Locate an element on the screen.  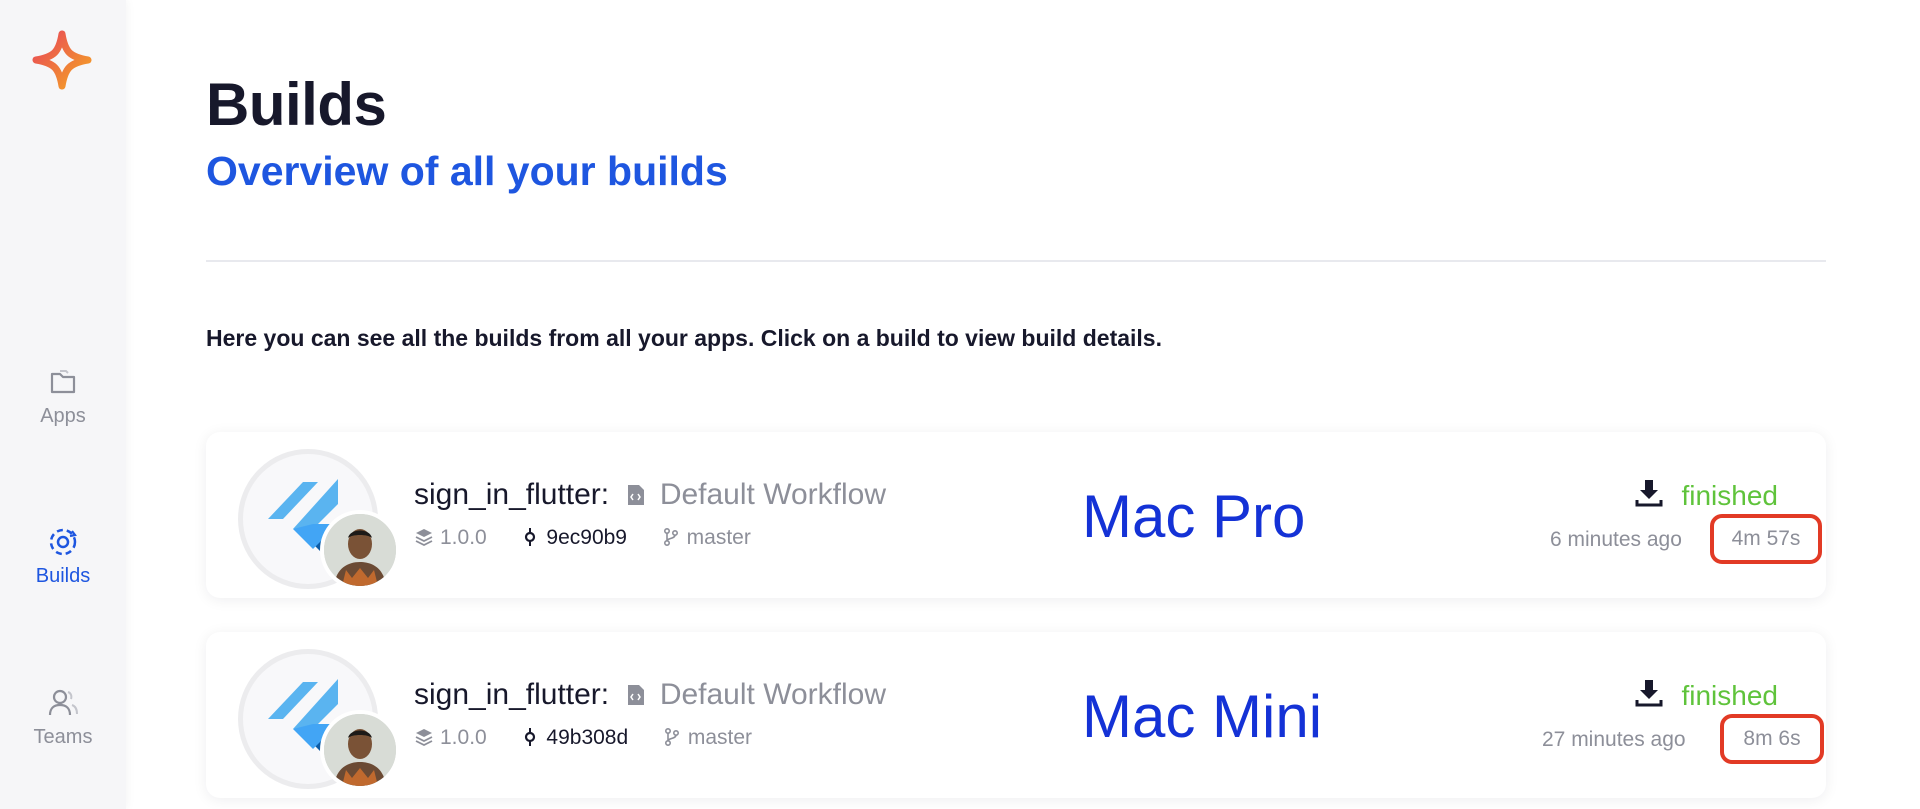
build-time-ago: 27 minutes ago is located at coordinates (1614, 739).